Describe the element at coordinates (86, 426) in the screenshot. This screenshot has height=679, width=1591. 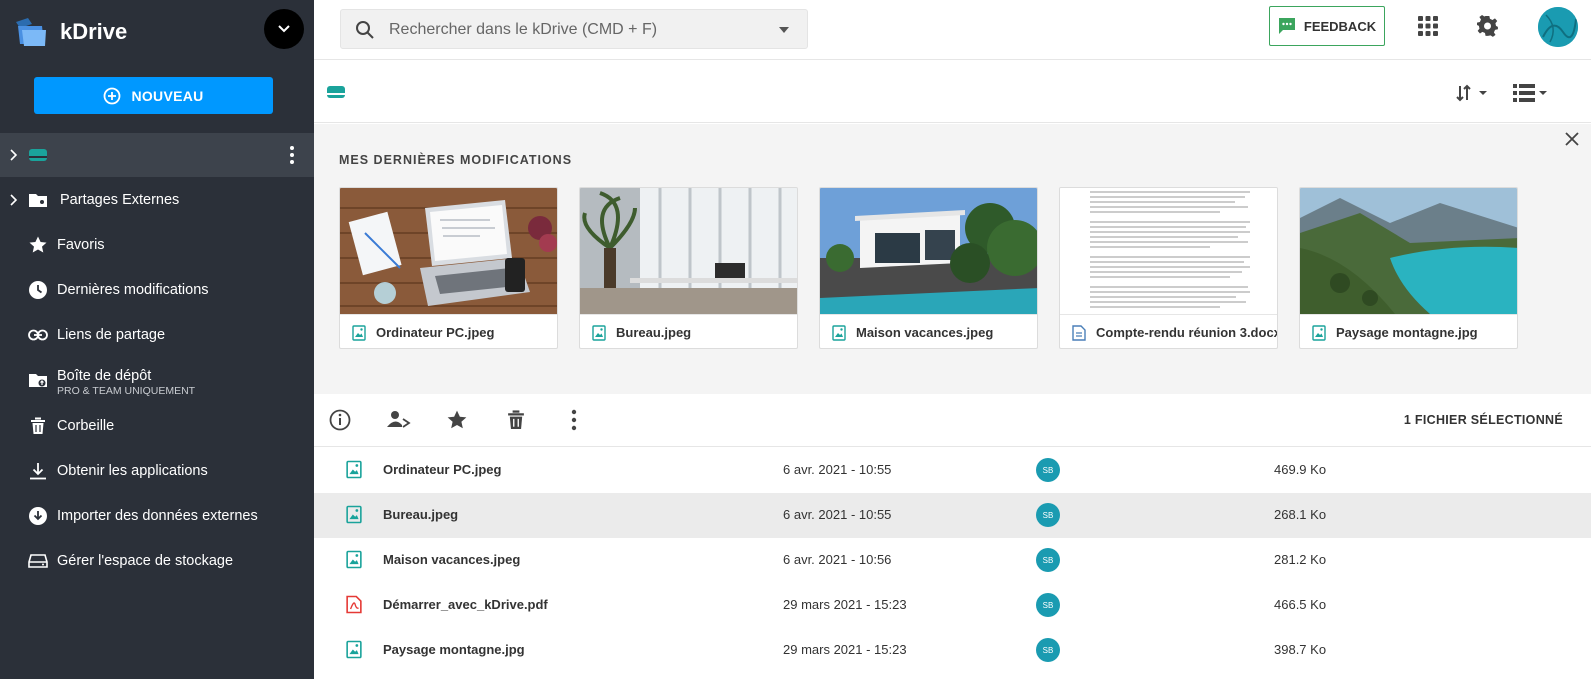
I see `sidebar-item-label: Corbeille` at that location.